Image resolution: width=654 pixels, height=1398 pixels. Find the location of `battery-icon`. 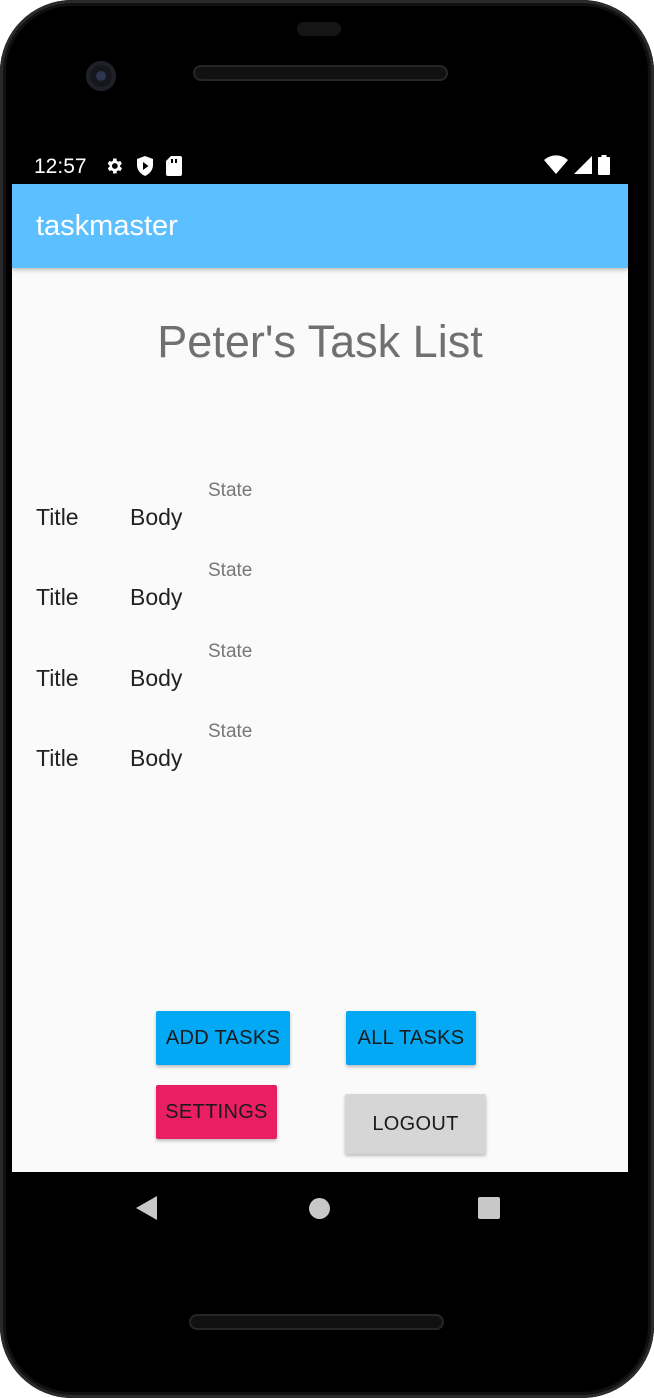

battery-icon is located at coordinates (604, 165).